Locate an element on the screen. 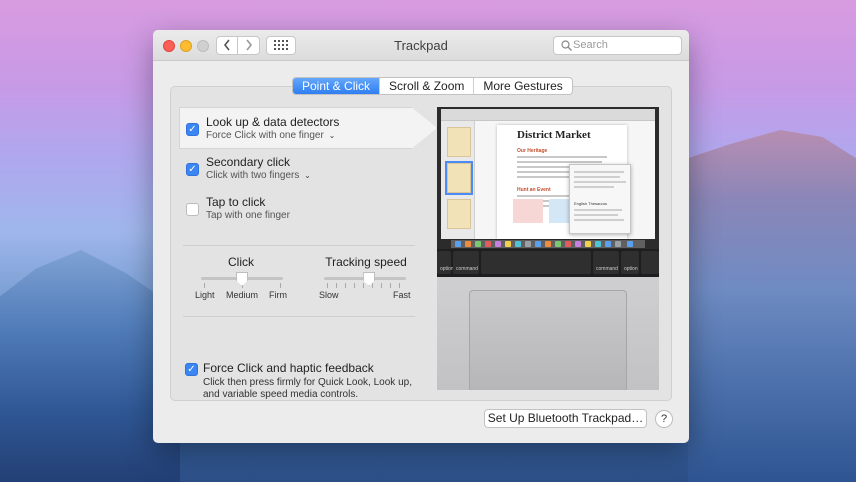  title-bar: Trackpad Search is located at coordinates (421, 45).